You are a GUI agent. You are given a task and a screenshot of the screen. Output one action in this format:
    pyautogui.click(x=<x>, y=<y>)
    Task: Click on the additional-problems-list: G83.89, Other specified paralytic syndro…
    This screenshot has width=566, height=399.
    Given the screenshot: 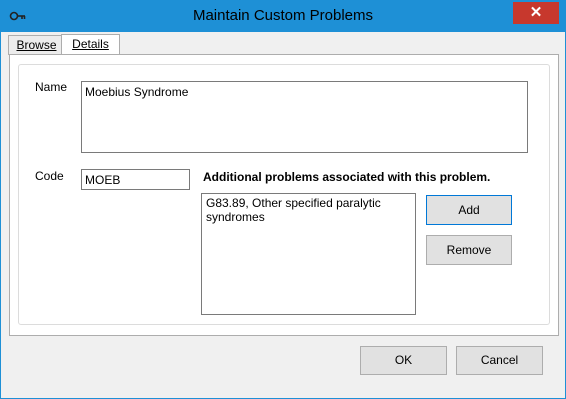 What is the action you would take?
    pyautogui.click(x=308, y=254)
    